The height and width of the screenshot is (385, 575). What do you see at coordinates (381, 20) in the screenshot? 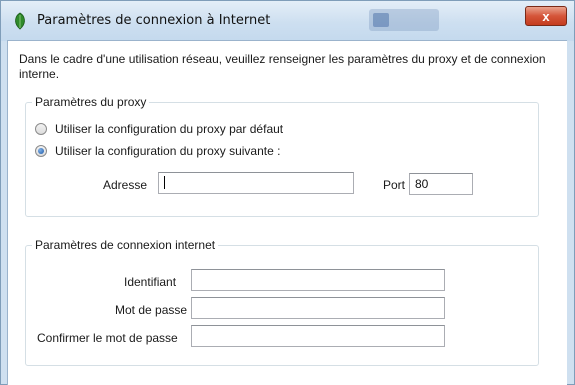
I see `background-window-icon` at bounding box center [381, 20].